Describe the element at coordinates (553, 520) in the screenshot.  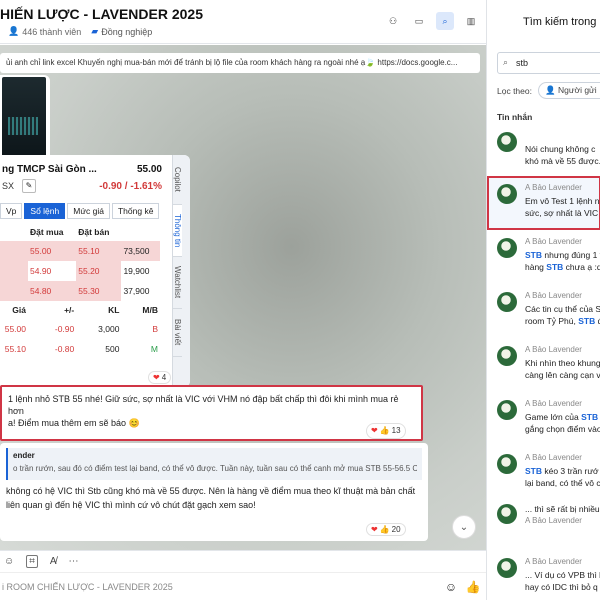
I see `result-line: A Bảo Lavender` at that location.